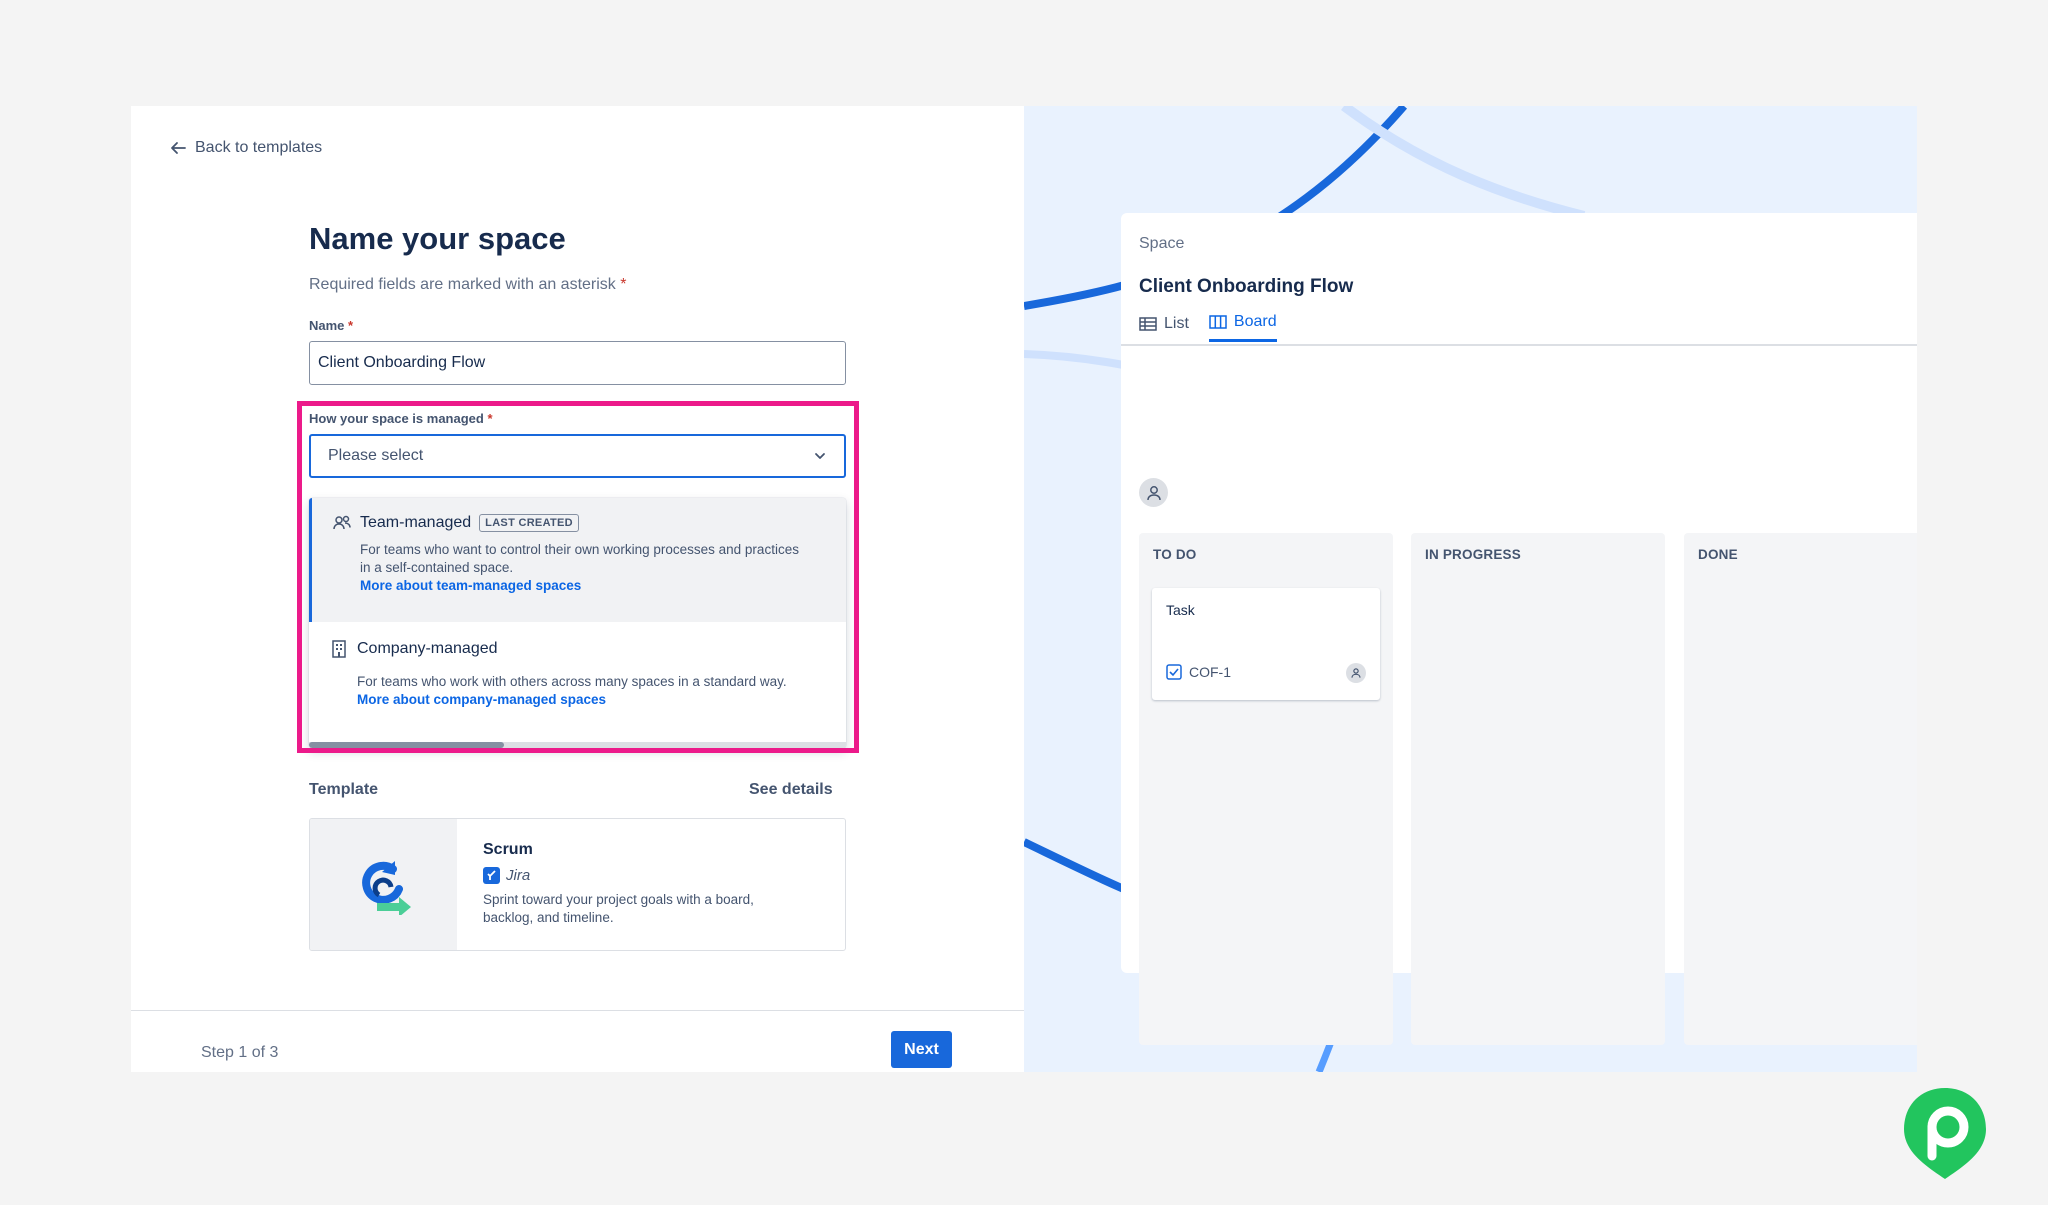  I want to click on breadcrumb: Space, so click(1162, 243).